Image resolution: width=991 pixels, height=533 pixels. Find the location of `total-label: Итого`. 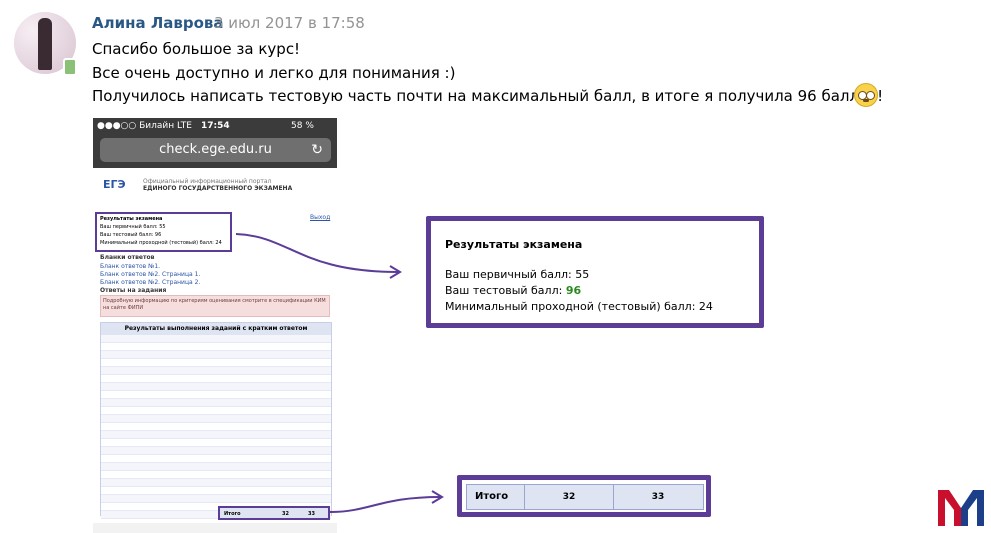

total-label: Итого is located at coordinates (496, 497).